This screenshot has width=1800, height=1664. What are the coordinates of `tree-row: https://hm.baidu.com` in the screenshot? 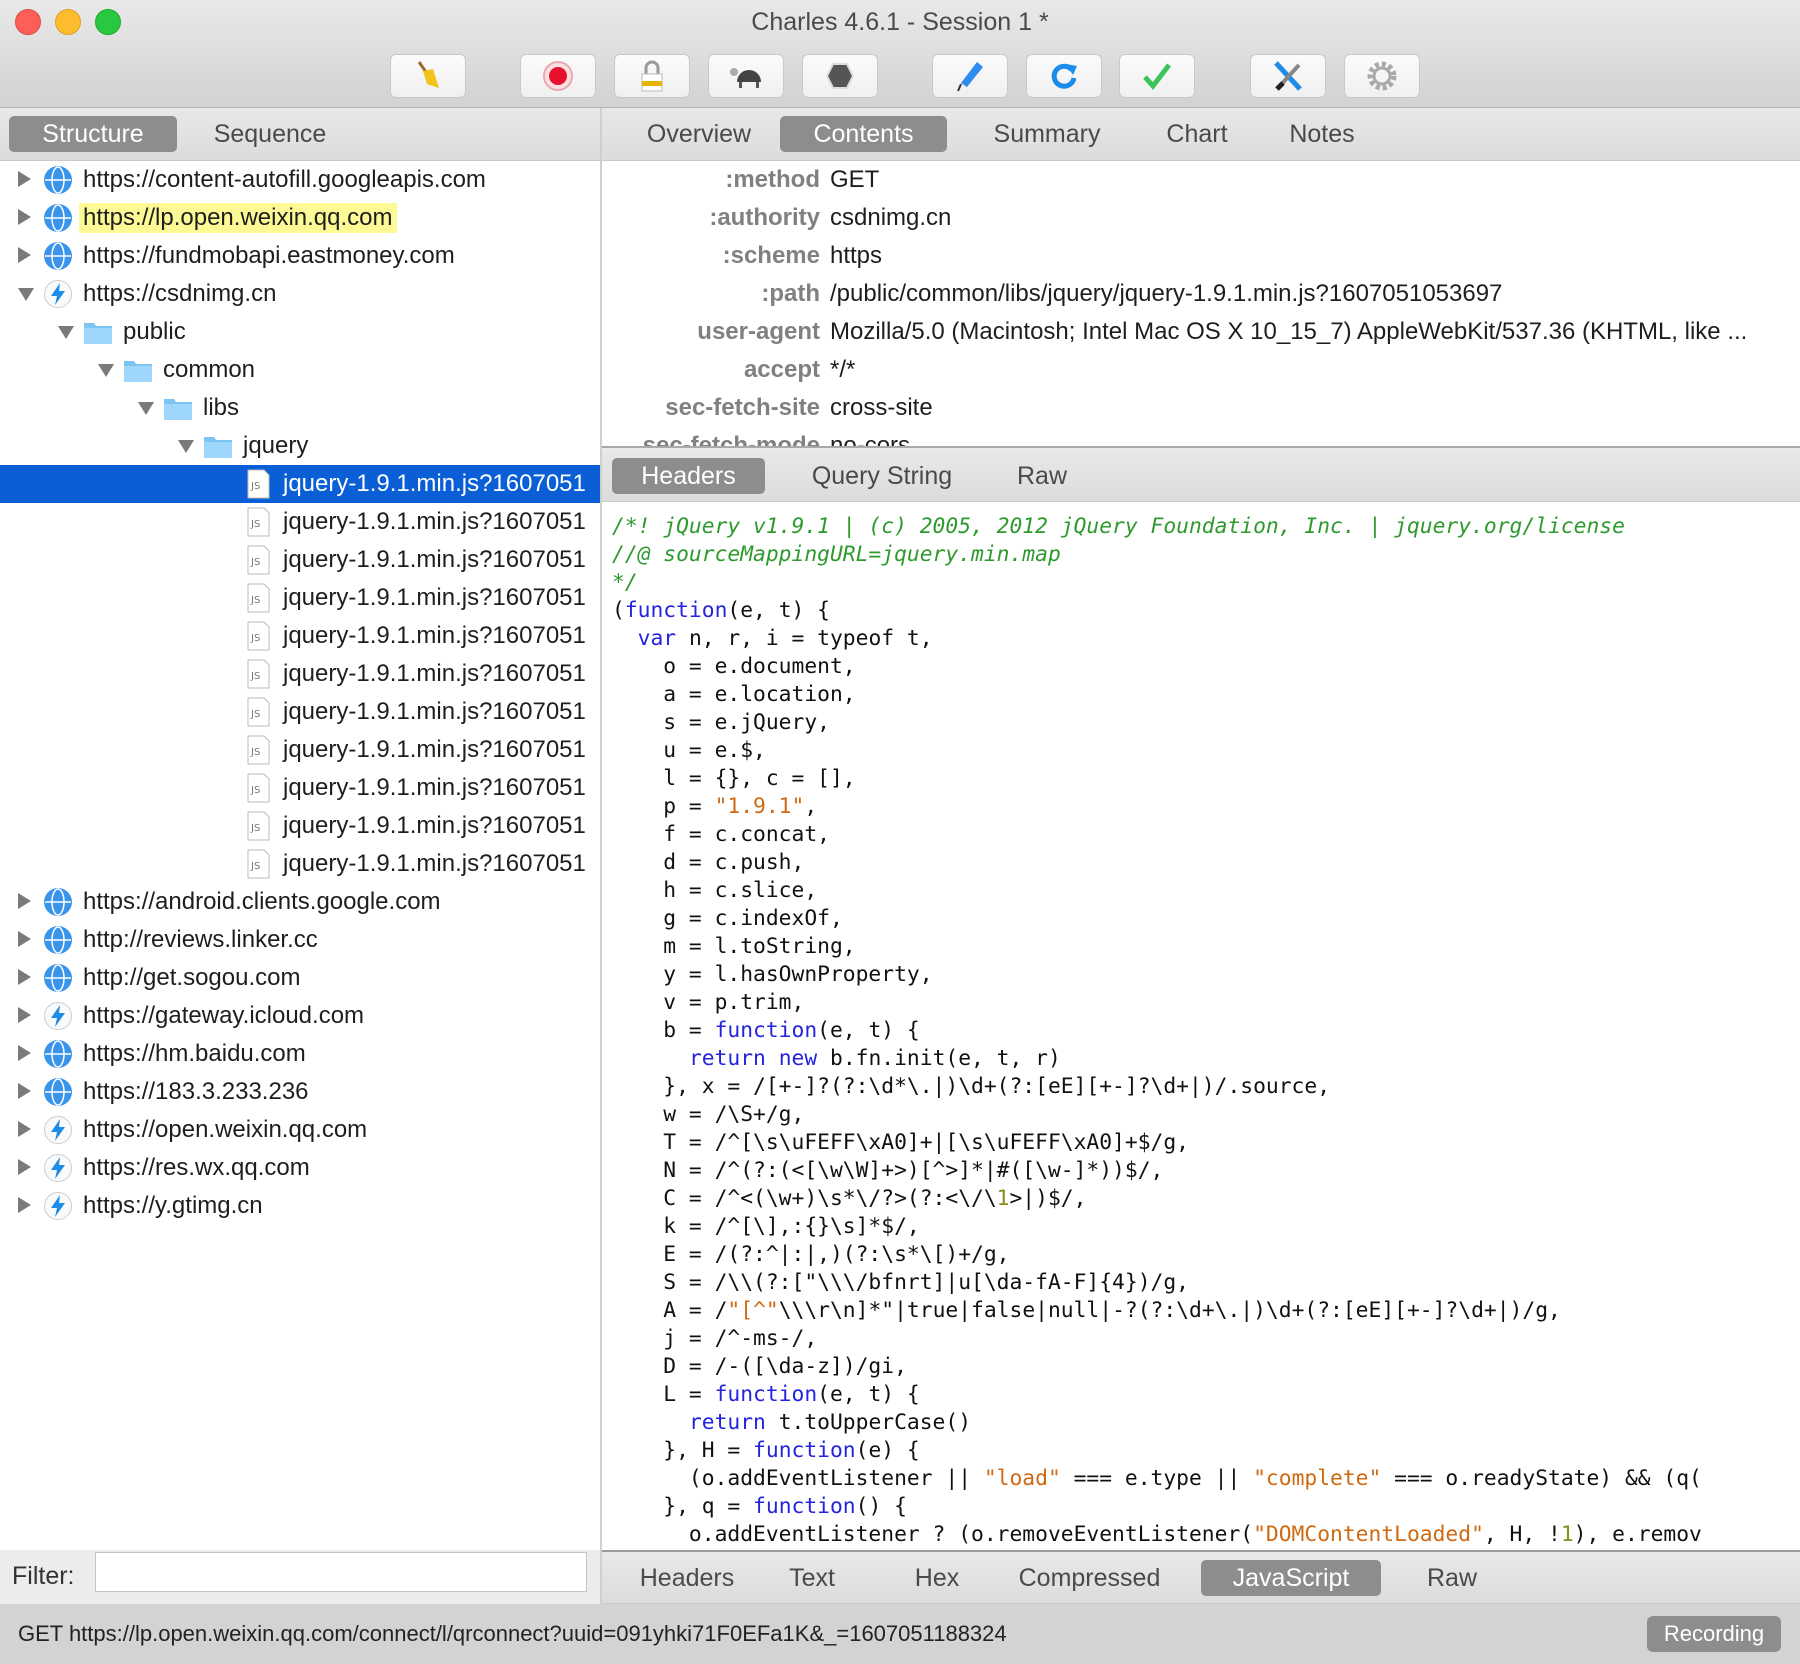 It's located at (300, 1054).